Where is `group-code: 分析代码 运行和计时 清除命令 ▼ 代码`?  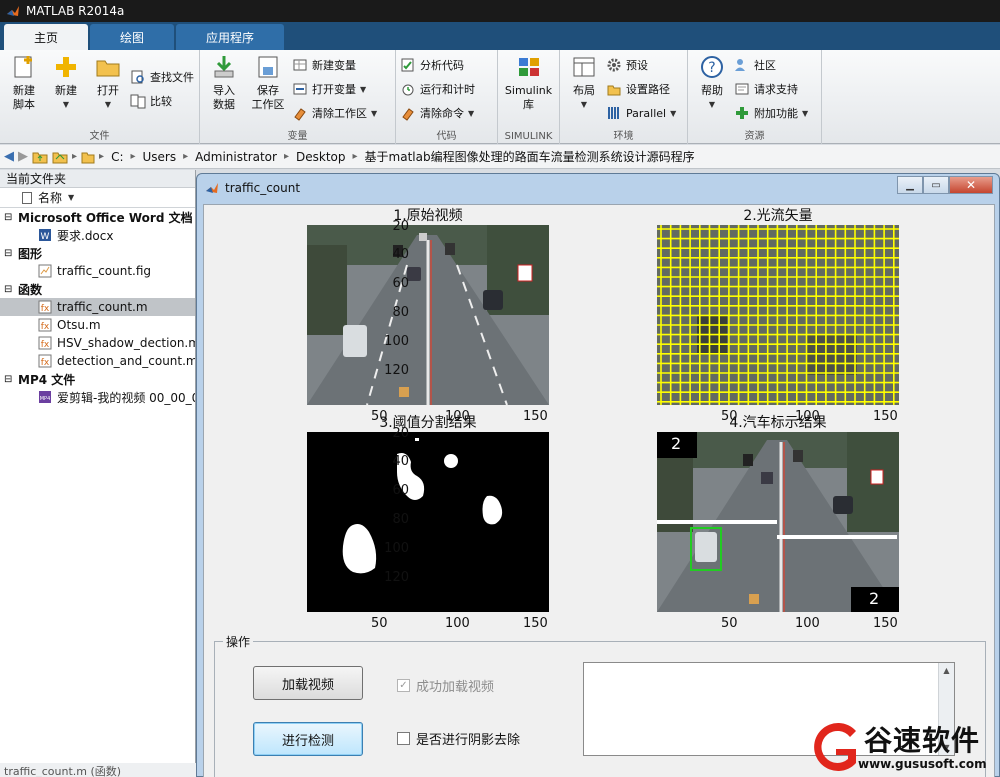 group-code: 分析代码 运行和计时 清除命令 ▼ 代码 is located at coordinates (447, 97).